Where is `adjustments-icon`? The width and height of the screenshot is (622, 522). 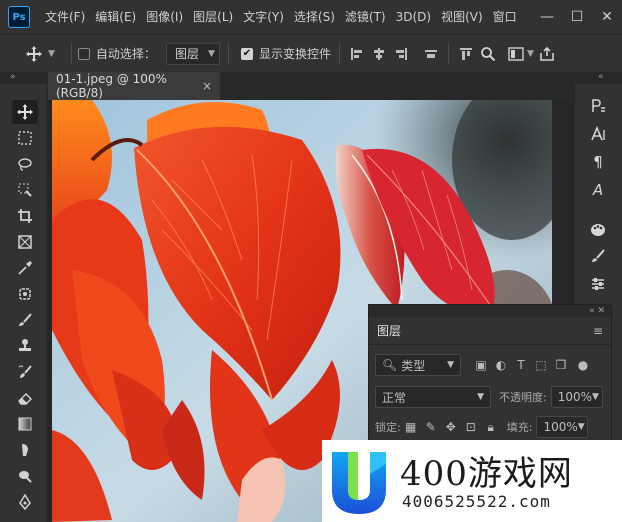 adjustments-icon is located at coordinates (598, 284).